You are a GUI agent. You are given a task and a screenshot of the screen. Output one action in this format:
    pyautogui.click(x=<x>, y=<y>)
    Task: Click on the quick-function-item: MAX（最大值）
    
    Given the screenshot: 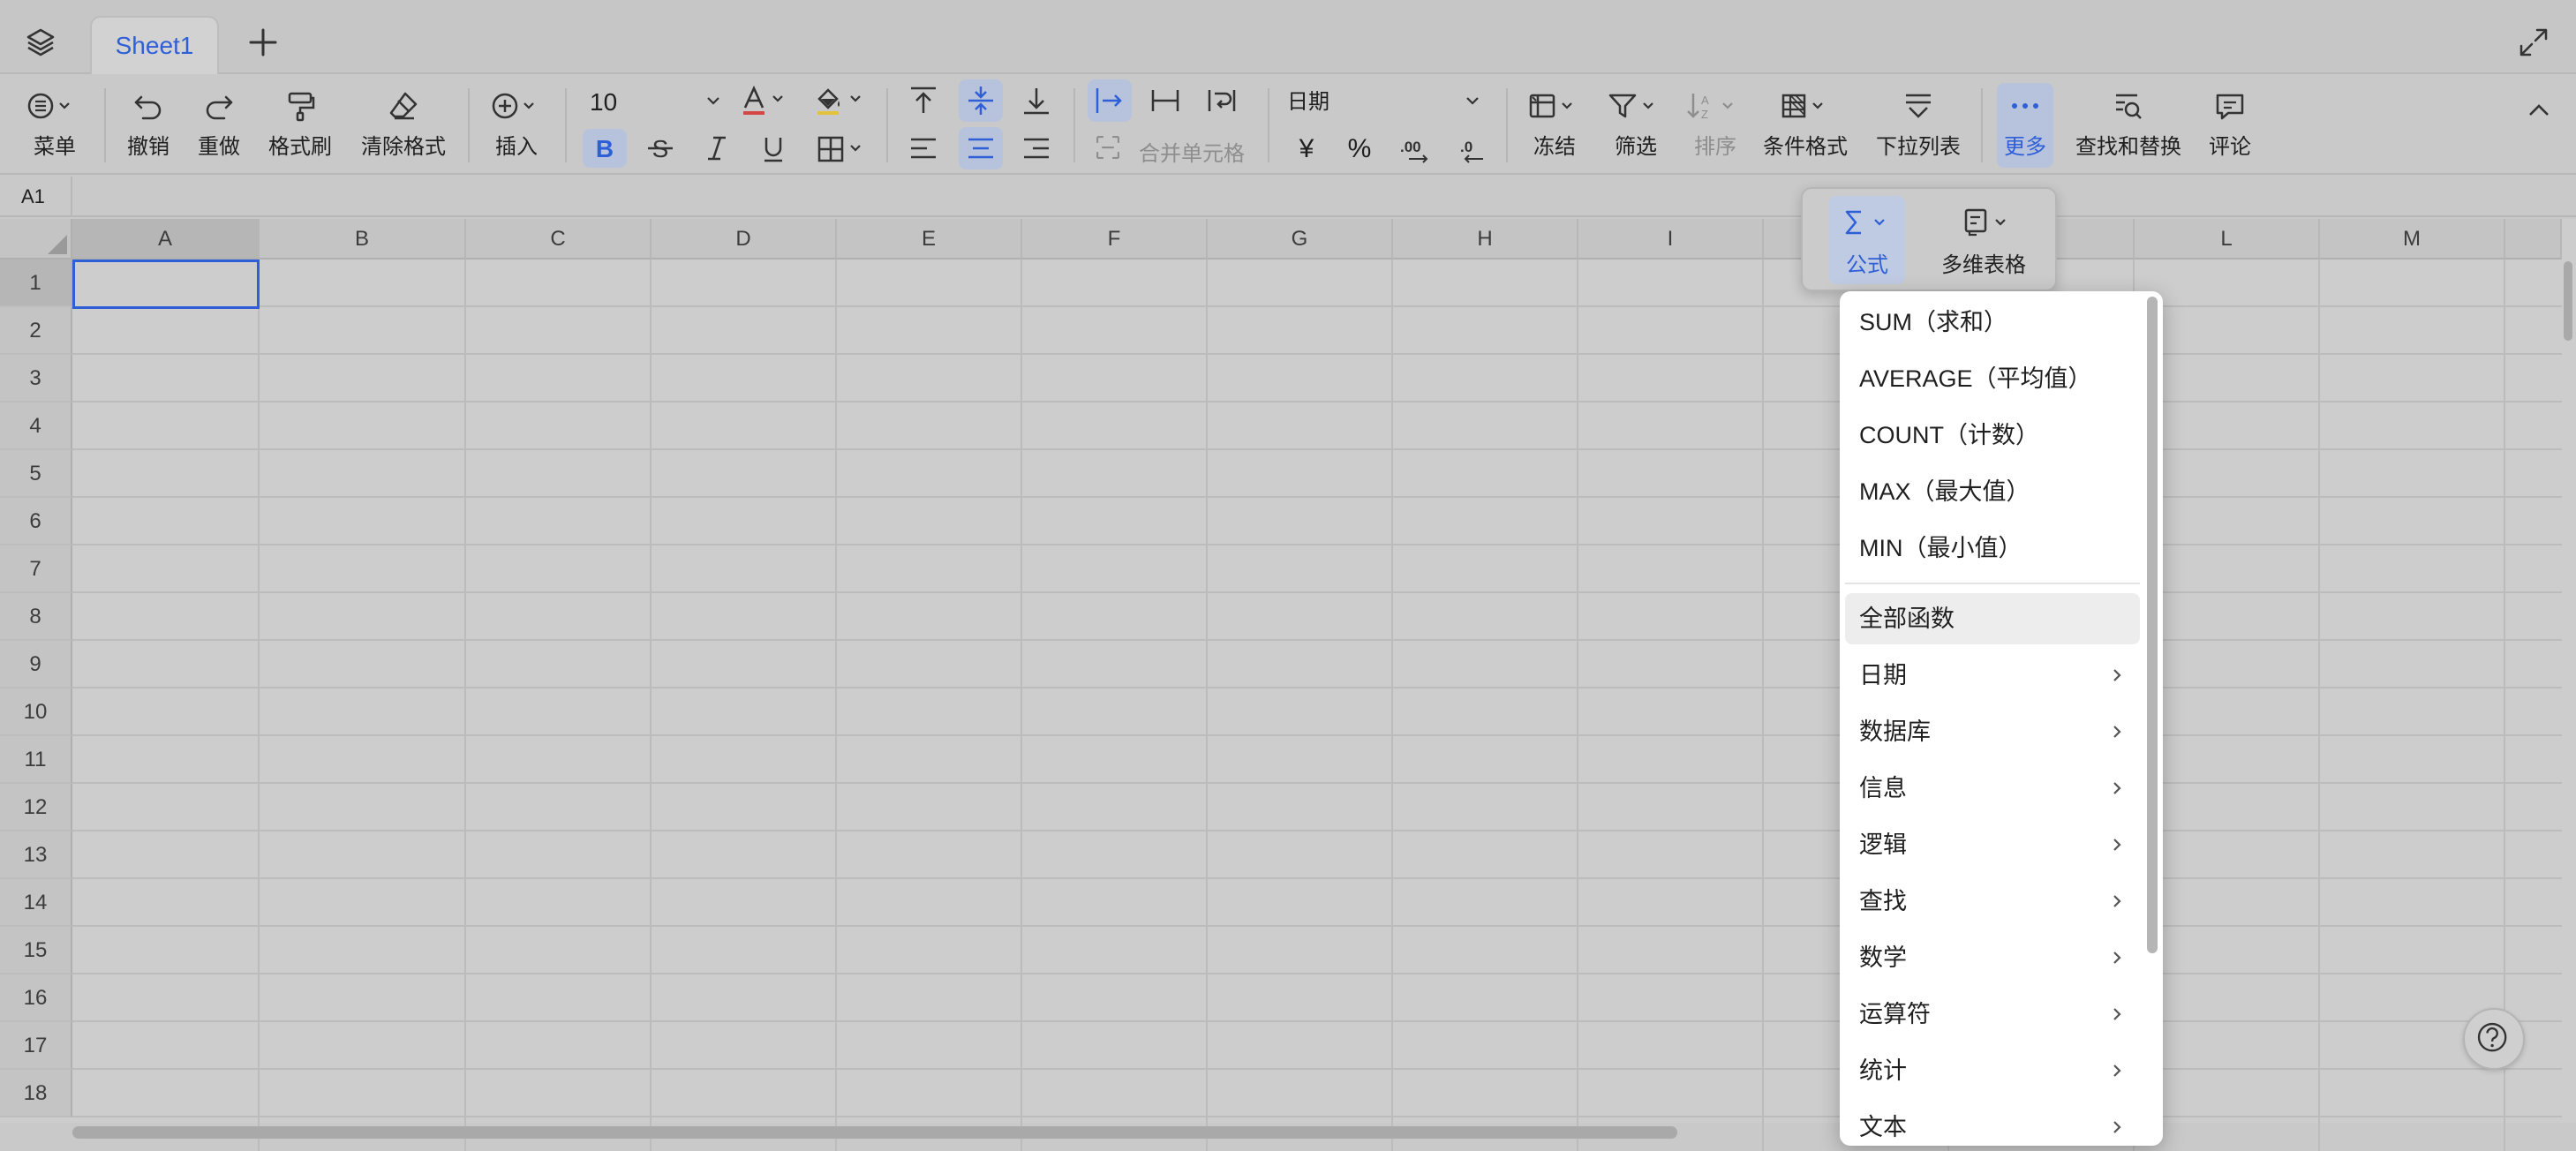 What is the action you would take?
    pyautogui.click(x=1993, y=491)
    